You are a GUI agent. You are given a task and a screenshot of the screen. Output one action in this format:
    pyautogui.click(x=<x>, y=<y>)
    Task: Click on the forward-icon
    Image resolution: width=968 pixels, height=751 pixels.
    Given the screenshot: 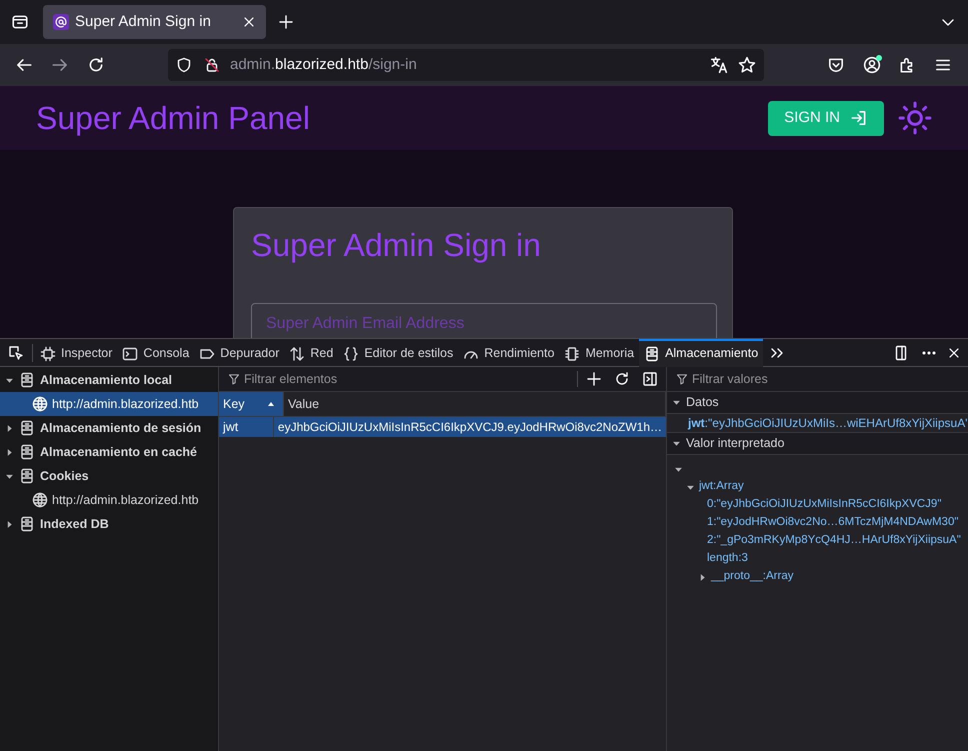 What is the action you would take?
    pyautogui.click(x=60, y=65)
    